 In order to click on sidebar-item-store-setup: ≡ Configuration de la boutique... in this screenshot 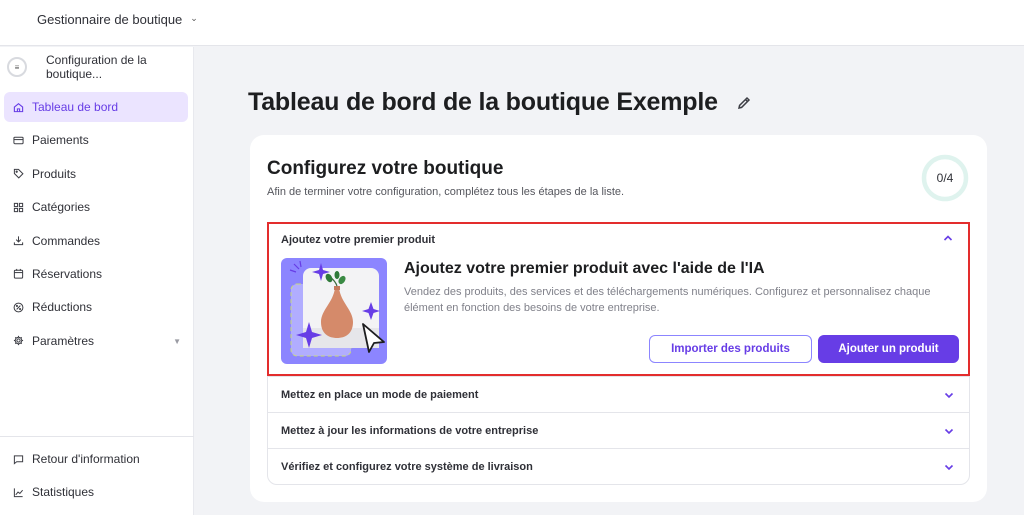, I will do `click(100, 67)`.